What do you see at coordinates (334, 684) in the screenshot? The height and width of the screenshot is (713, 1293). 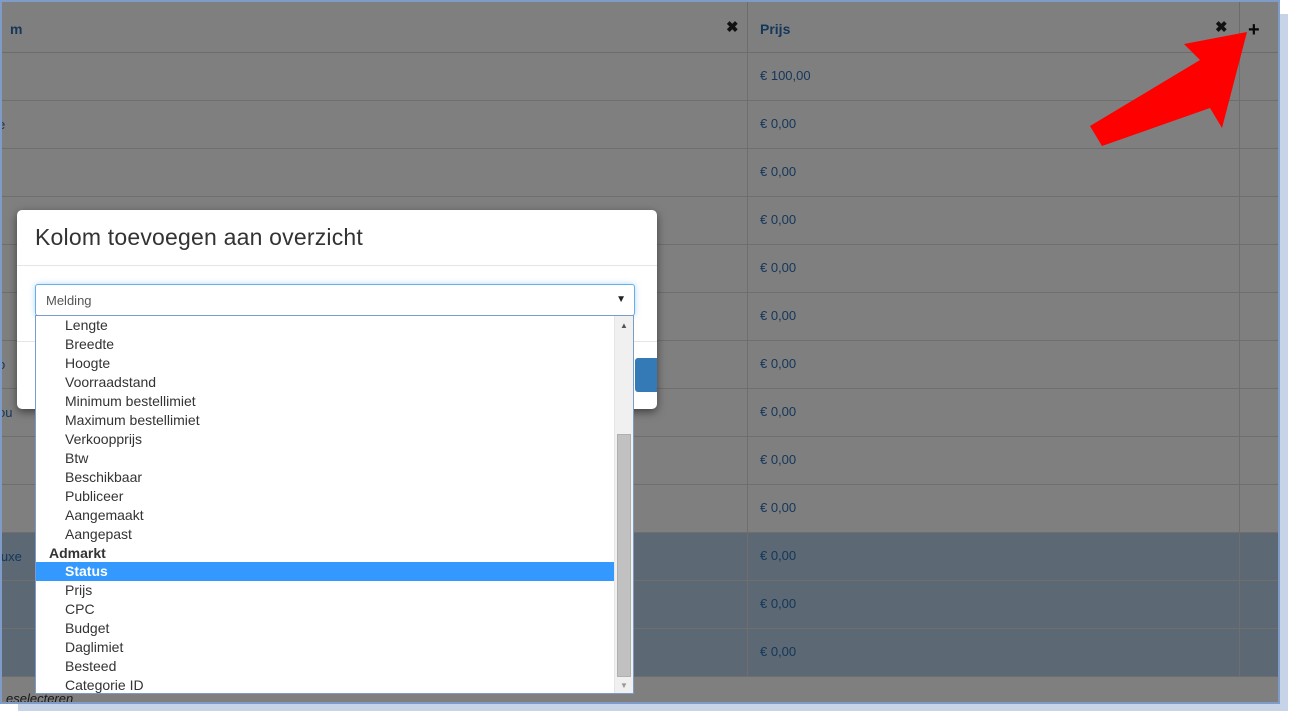 I see `dropdown-option: Categorie ID` at bounding box center [334, 684].